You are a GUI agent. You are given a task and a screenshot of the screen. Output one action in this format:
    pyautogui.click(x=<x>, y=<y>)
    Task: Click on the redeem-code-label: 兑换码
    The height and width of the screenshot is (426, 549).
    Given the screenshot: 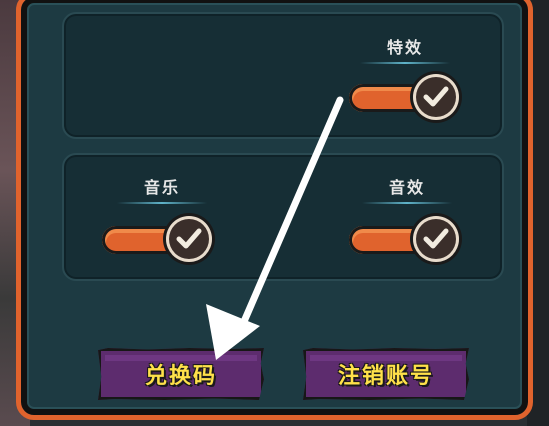 What is the action you would take?
    pyautogui.click(x=180, y=376)
    